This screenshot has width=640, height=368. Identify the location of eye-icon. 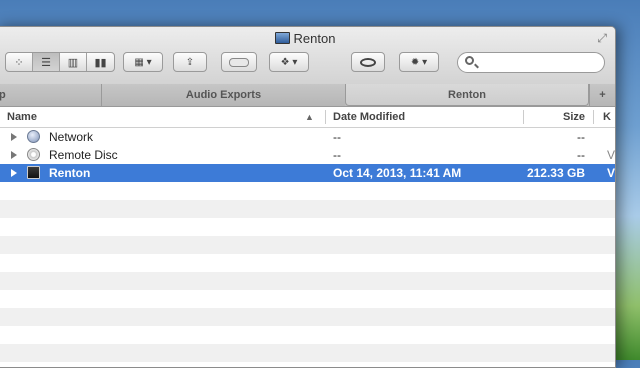
(368, 62).